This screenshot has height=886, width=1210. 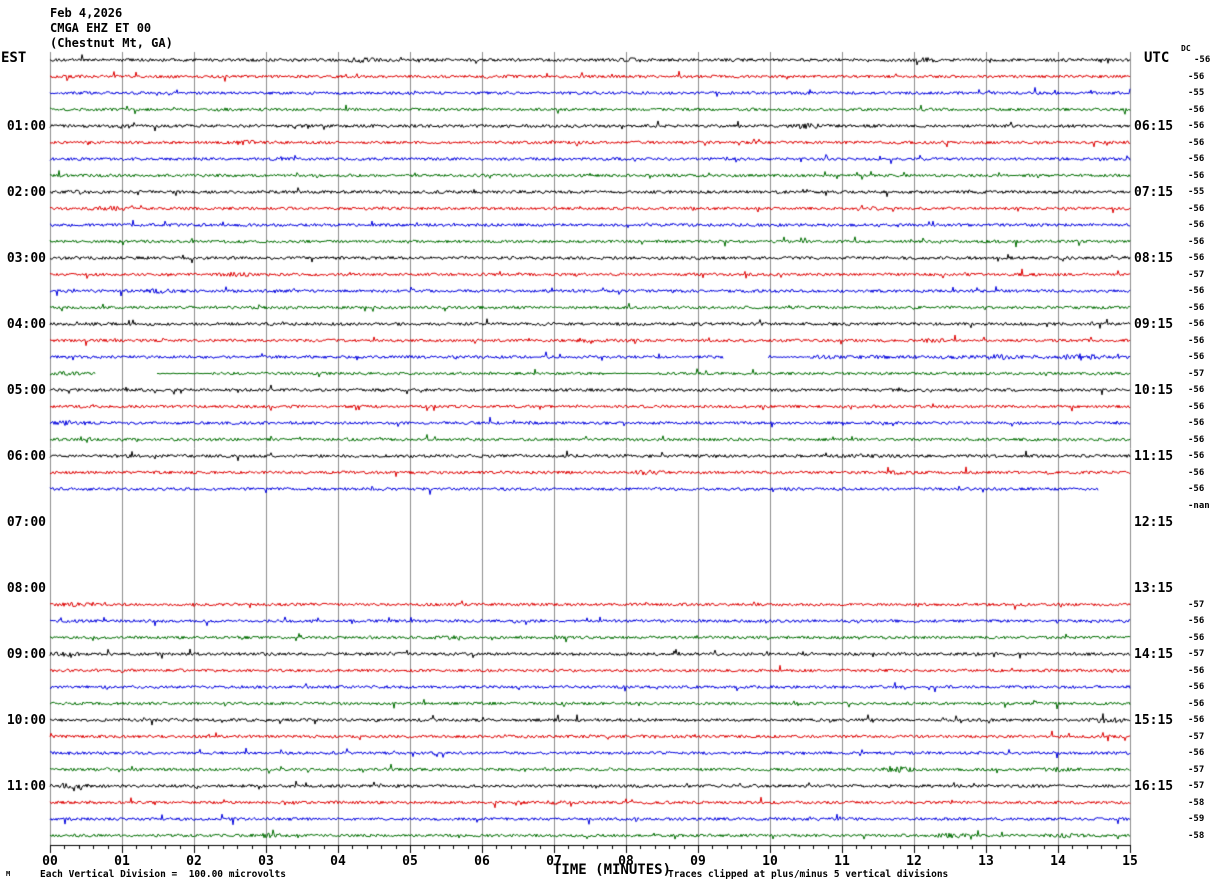 What do you see at coordinates (266, 861) in the screenshot?
I see `x-tick-label: 03` at bounding box center [266, 861].